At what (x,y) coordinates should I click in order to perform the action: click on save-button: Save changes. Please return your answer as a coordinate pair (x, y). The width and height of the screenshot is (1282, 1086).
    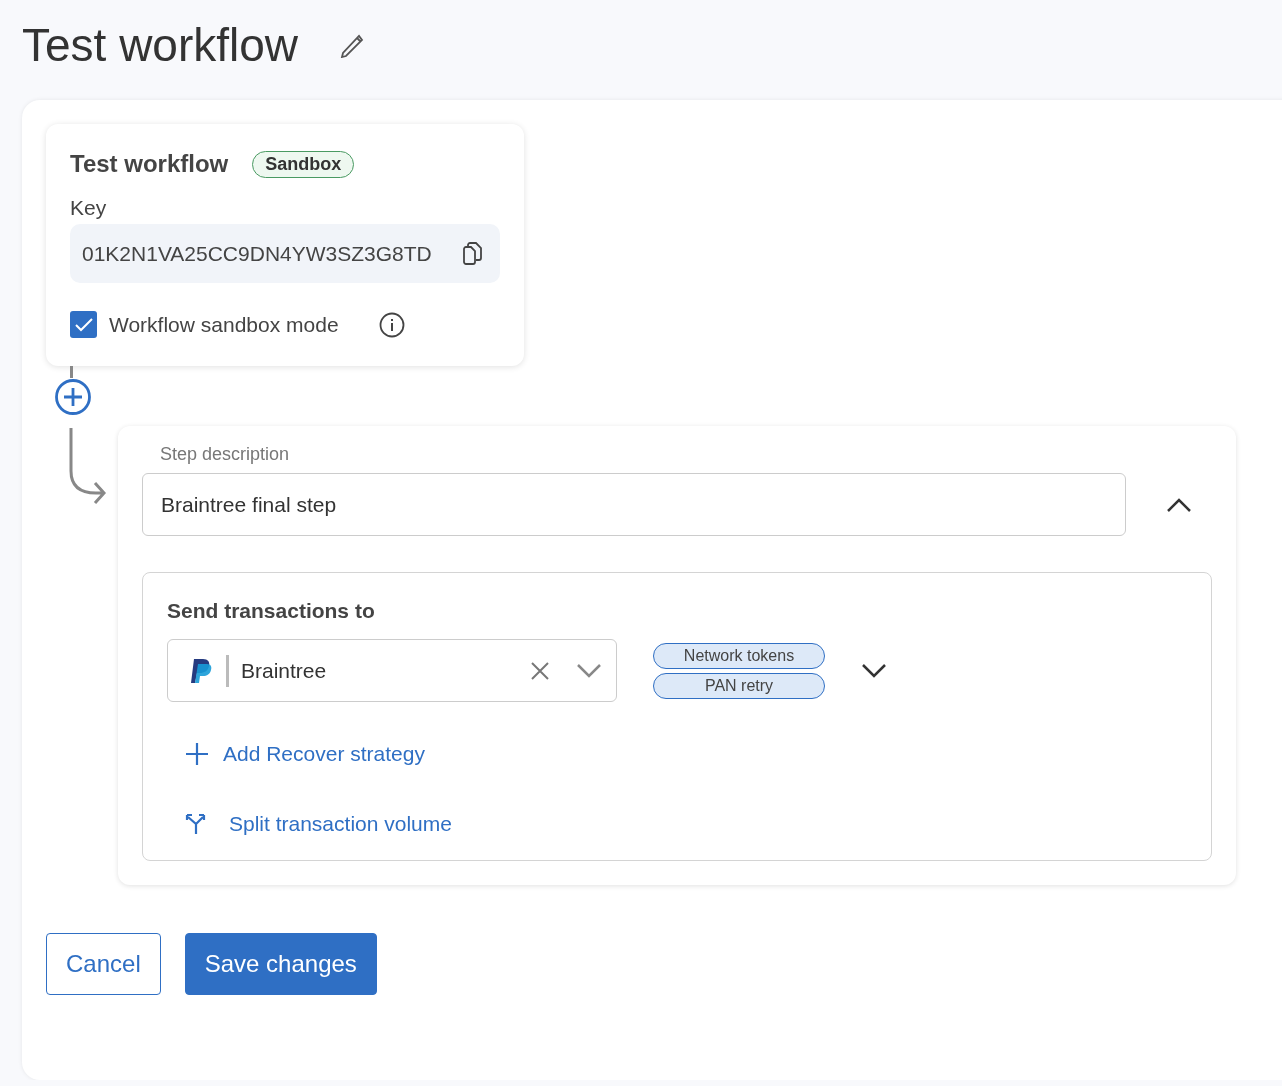
    Looking at the image, I should click on (280, 964).